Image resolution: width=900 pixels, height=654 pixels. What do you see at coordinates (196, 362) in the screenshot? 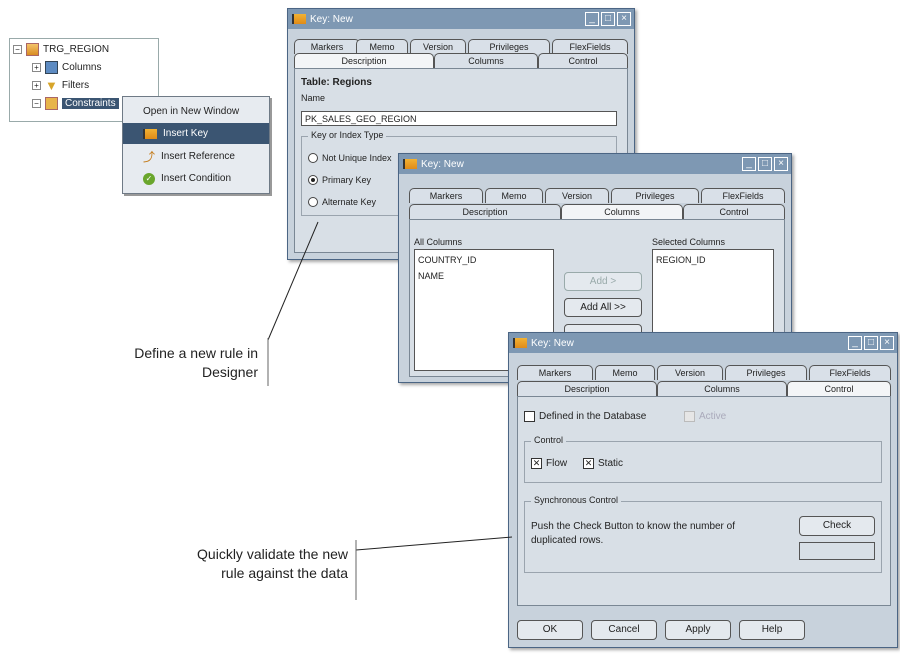
I see `caption-define-rule: Define a new rule in Designer` at bounding box center [196, 362].